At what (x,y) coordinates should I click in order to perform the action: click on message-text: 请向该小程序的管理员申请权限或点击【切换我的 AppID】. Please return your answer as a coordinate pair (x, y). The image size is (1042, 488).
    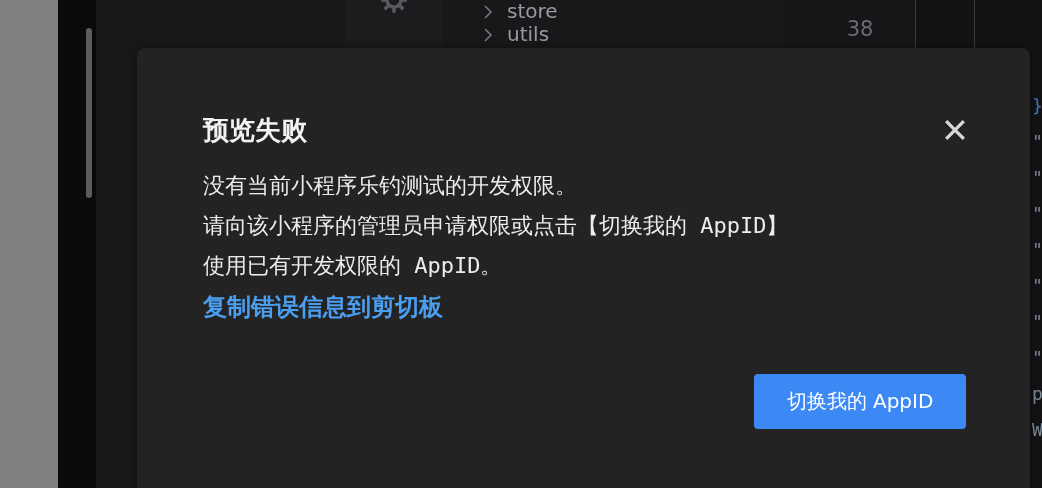
    Looking at the image, I should click on (496, 226).